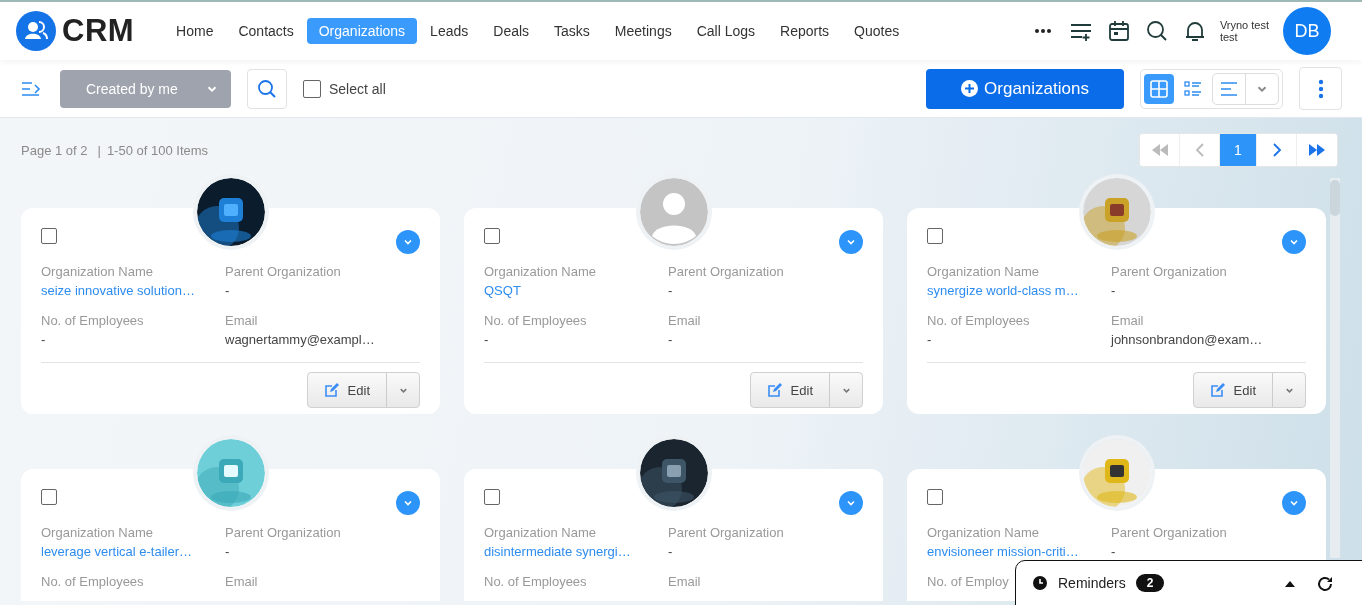  What do you see at coordinates (572, 31) in the screenshot?
I see `nav-tab: Tasks` at bounding box center [572, 31].